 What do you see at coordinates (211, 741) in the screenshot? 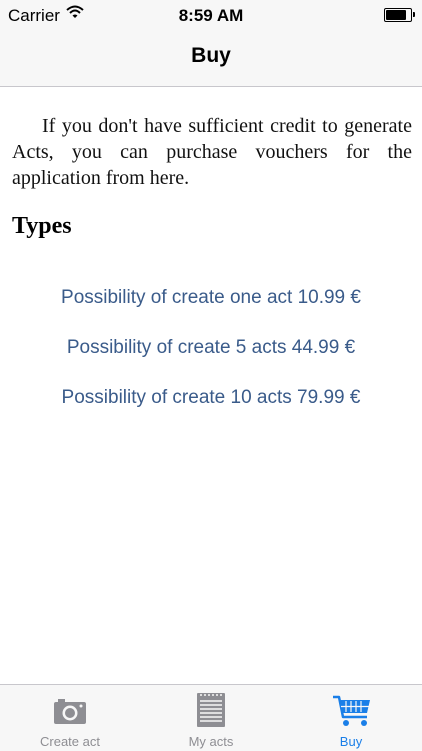
I see `tab-my-acts-label: My acts` at bounding box center [211, 741].